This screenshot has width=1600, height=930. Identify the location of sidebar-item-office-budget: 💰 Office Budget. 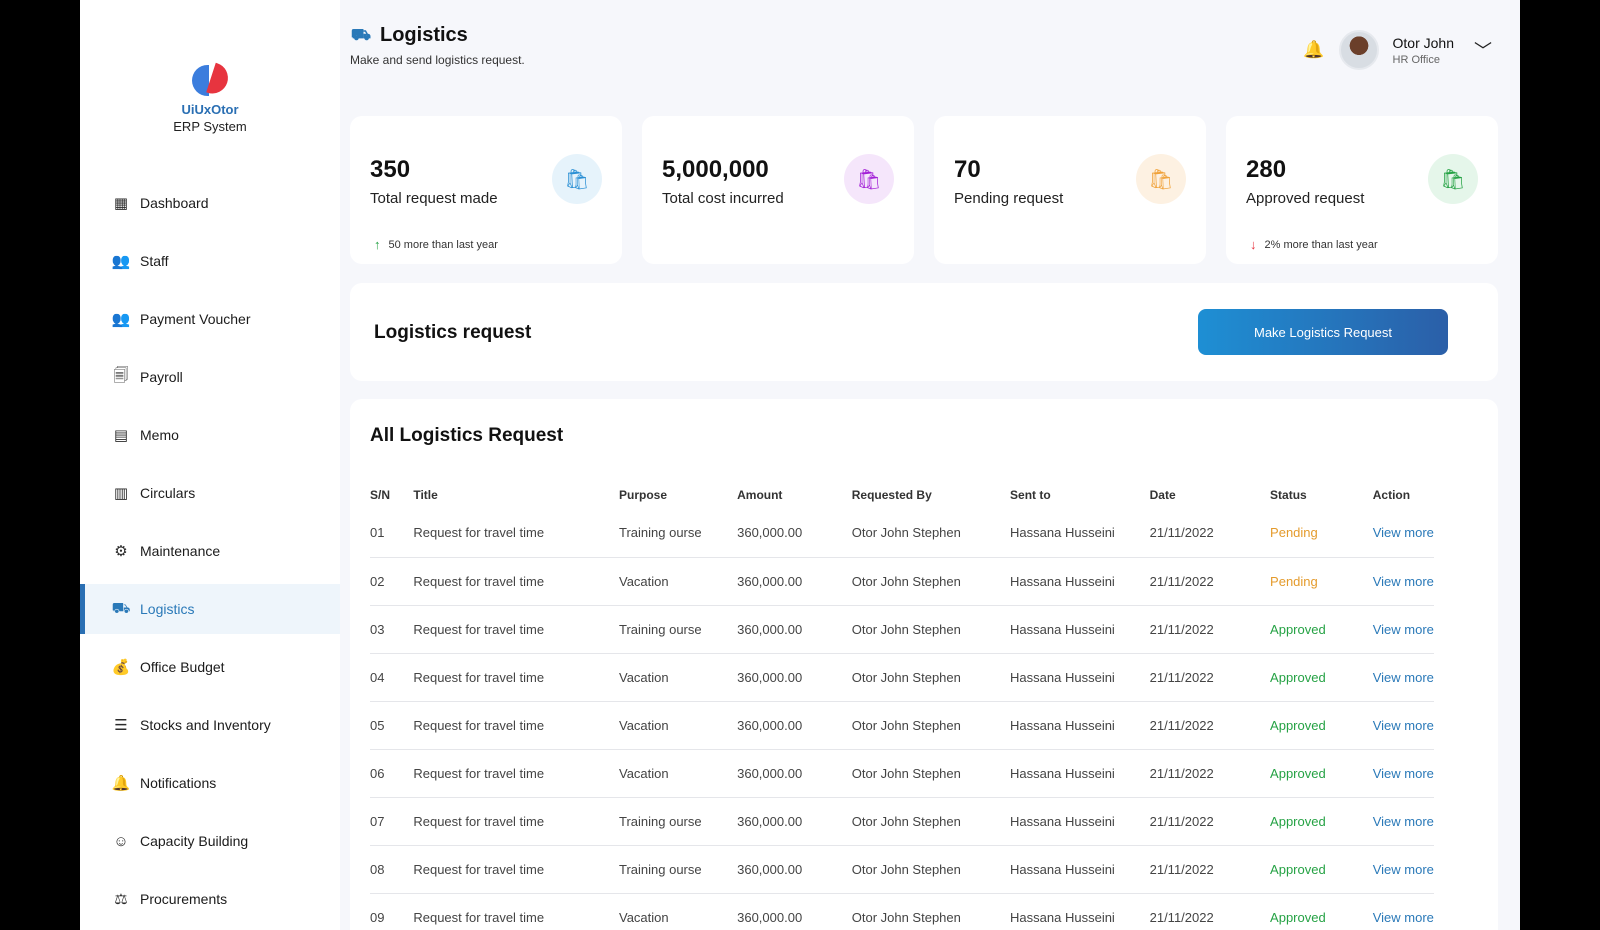
(210, 667).